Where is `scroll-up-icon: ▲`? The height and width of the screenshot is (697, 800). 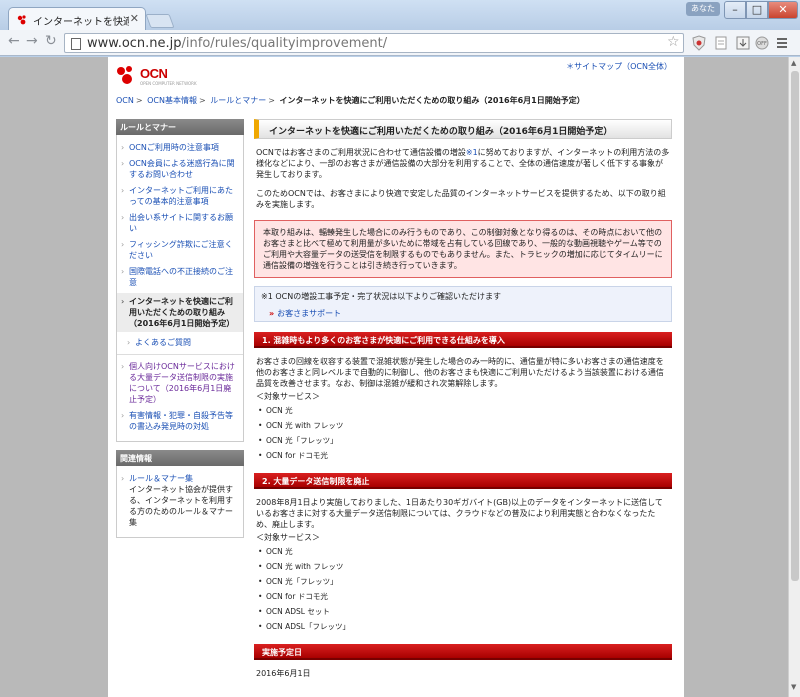 scroll-up-icon: ▲ is located at coordinates (793, 63).